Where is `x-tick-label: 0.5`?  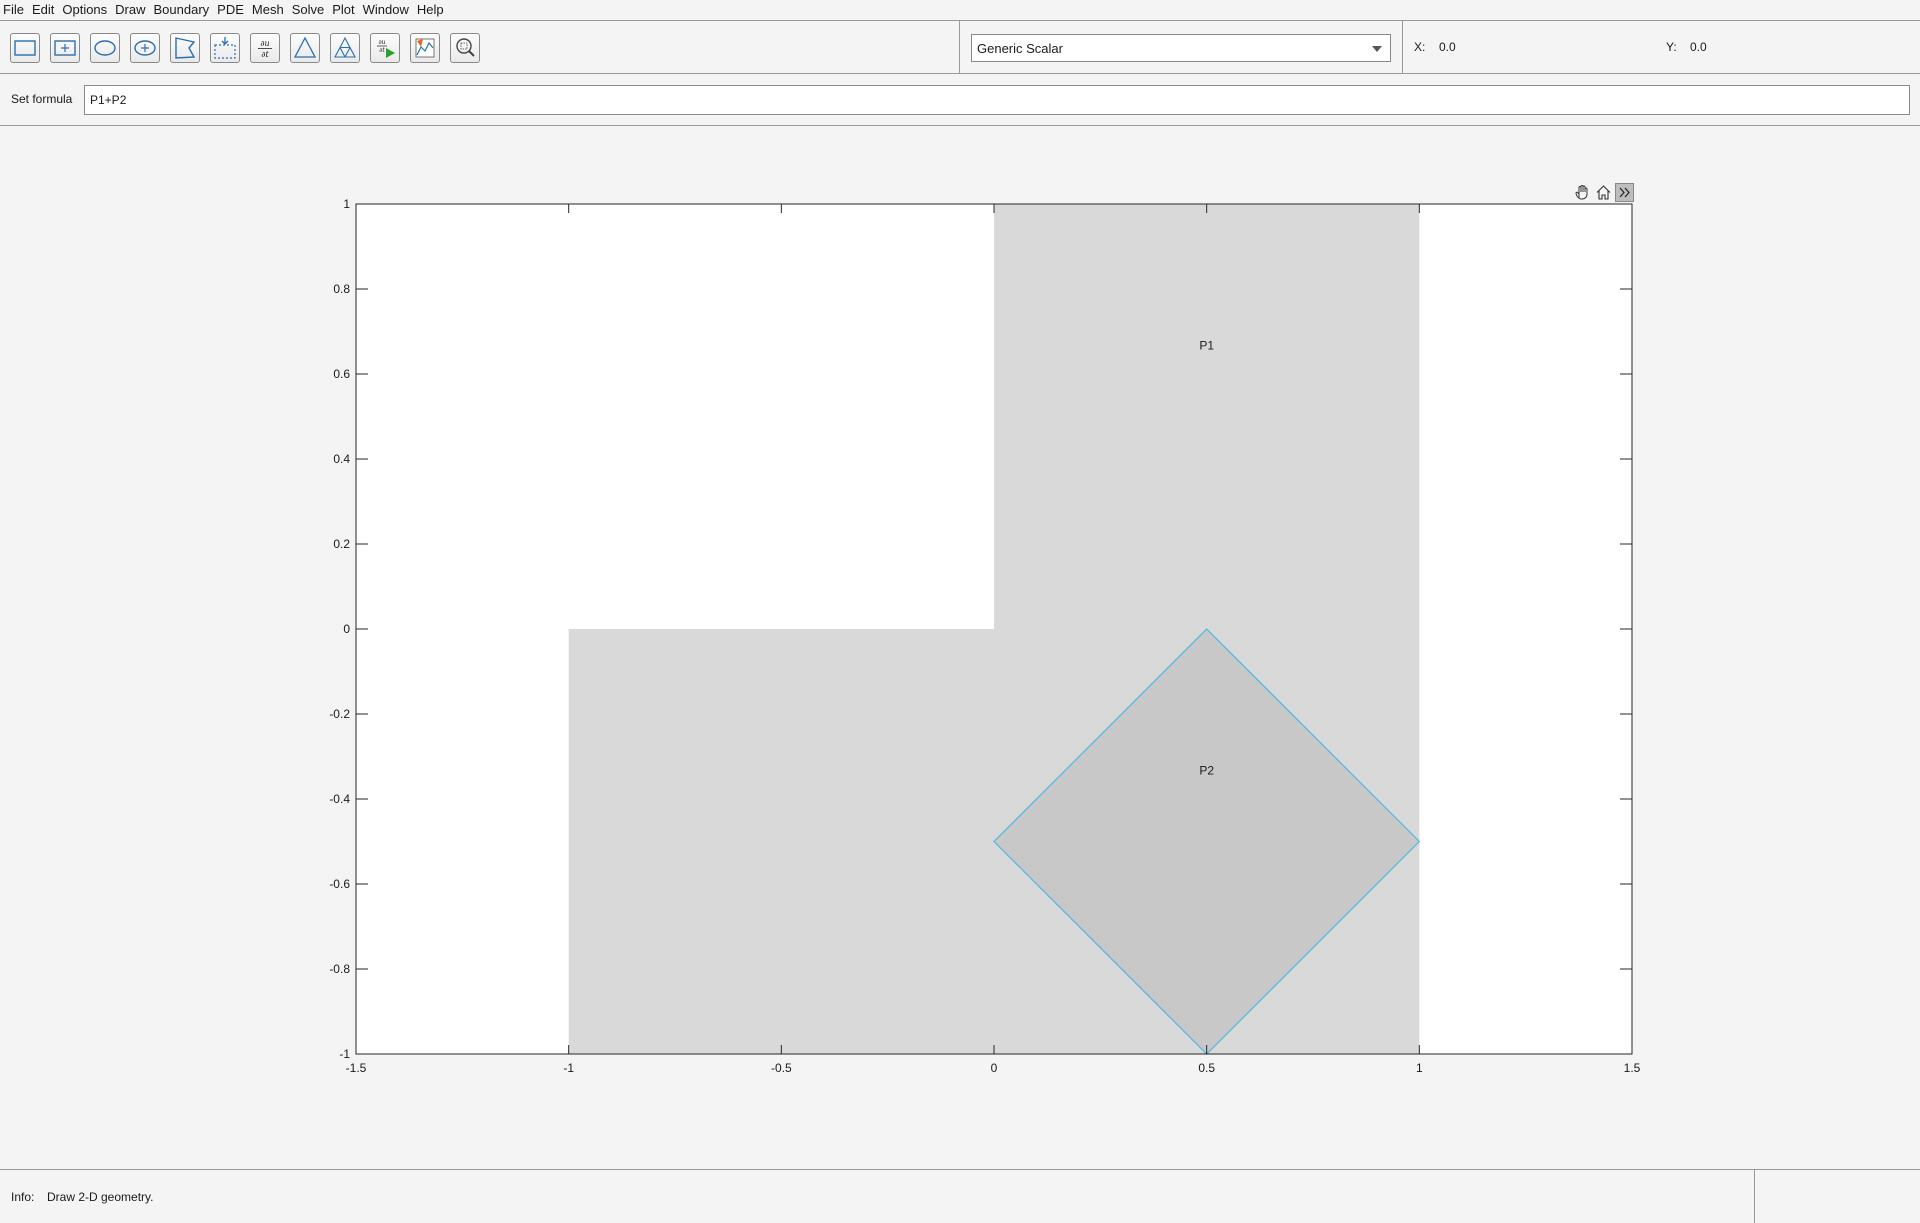
x-tick-label: 0.5 is located at coordinates (1206, 1068).